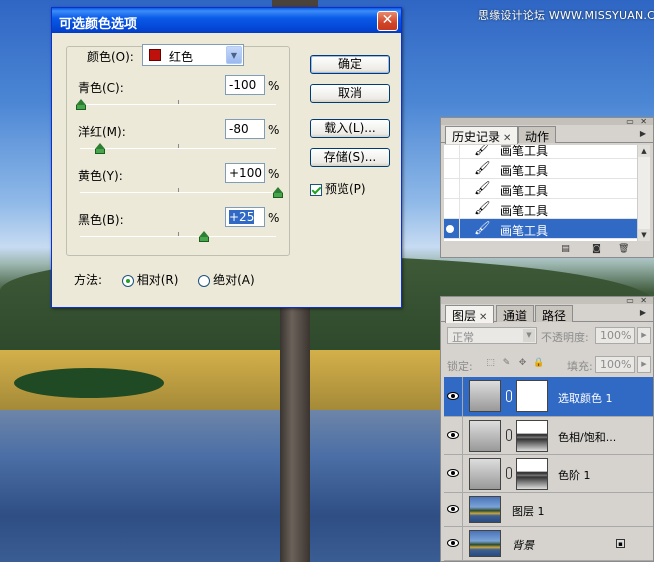 The width and height of the screenshot is (654, 562). Describe the element at coordinates (482, 135) in the screenshot. I see `tab-history: 历史记录 ✕` at that location.